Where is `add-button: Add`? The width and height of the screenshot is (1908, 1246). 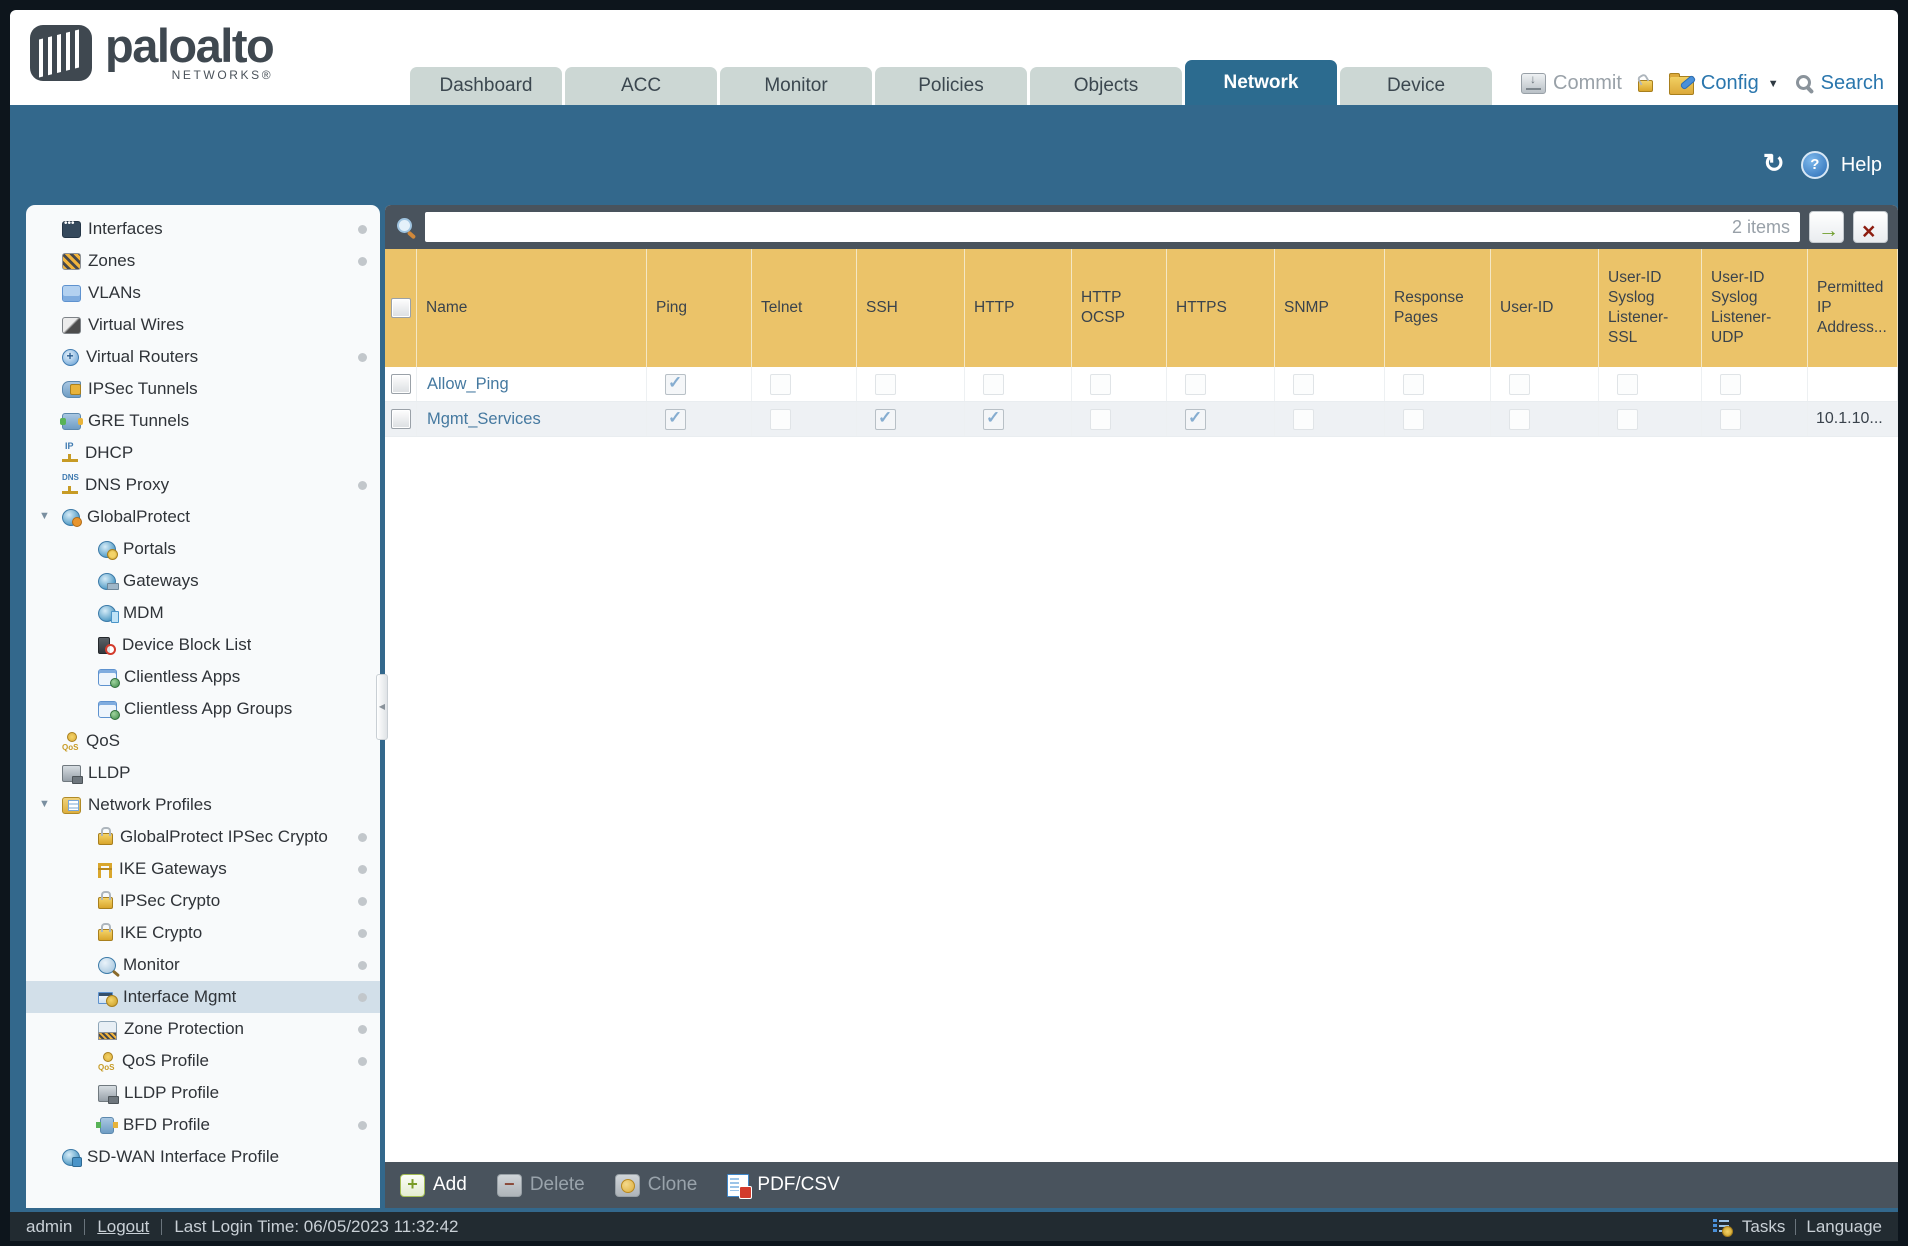 add-button: Add is located at coordinates (433, 1185).